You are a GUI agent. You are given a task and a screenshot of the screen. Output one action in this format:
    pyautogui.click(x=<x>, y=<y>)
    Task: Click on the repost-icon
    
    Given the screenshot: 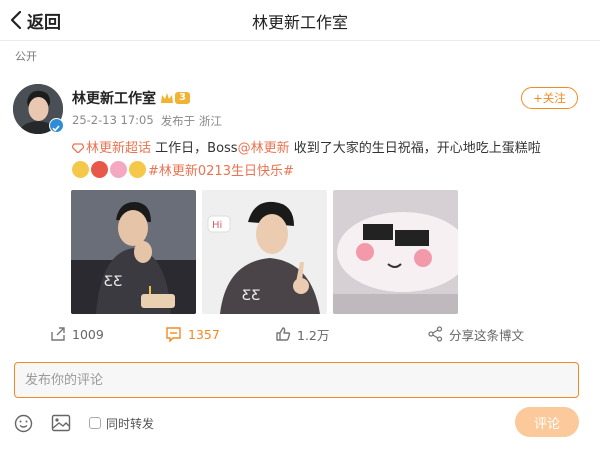 What is the action you would take?
    pyautogui.click(x=58, y=334)
    